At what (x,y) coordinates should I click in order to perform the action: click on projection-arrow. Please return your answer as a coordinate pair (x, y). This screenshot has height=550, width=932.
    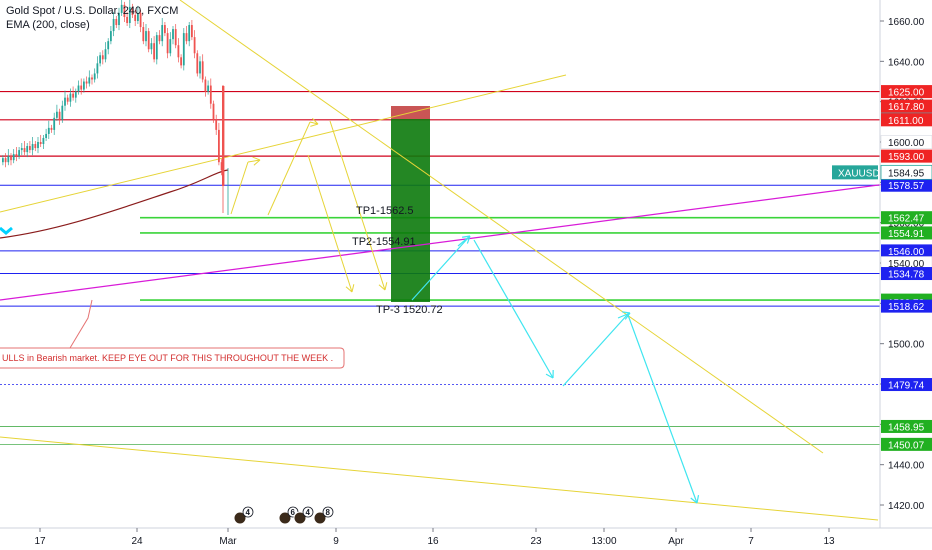
    Looking at the image, I should click on (330, 223).